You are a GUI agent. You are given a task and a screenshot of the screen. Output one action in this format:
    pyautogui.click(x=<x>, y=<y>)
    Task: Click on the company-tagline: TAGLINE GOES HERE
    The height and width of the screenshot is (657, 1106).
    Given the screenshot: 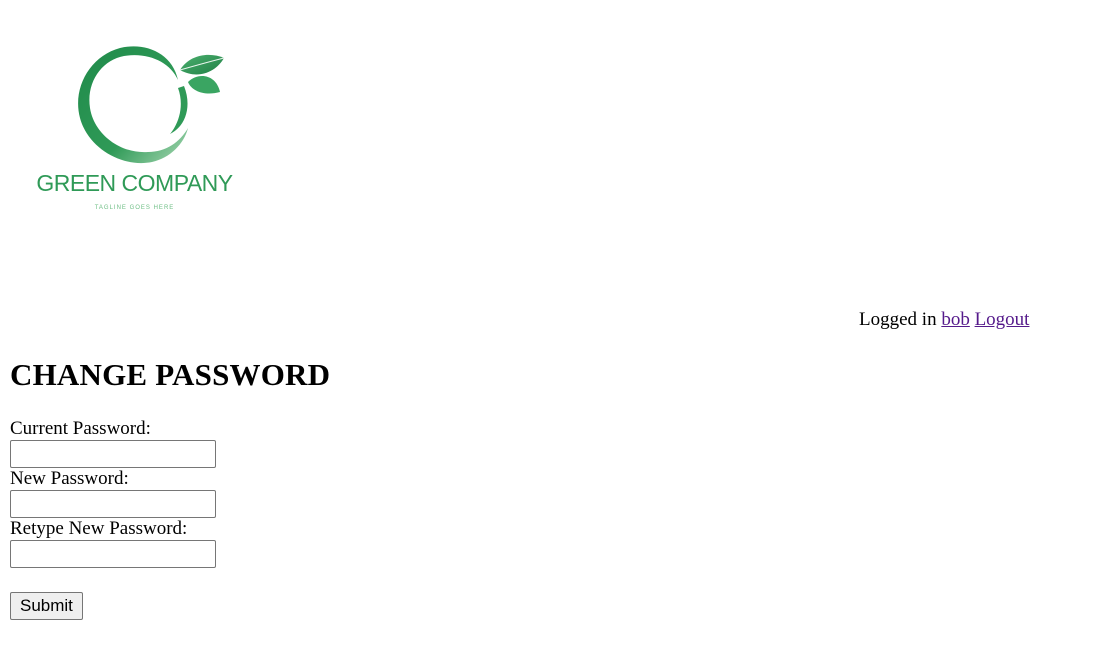 What is the action you would take?
    pyautogui.click(x=134, y=208)
    